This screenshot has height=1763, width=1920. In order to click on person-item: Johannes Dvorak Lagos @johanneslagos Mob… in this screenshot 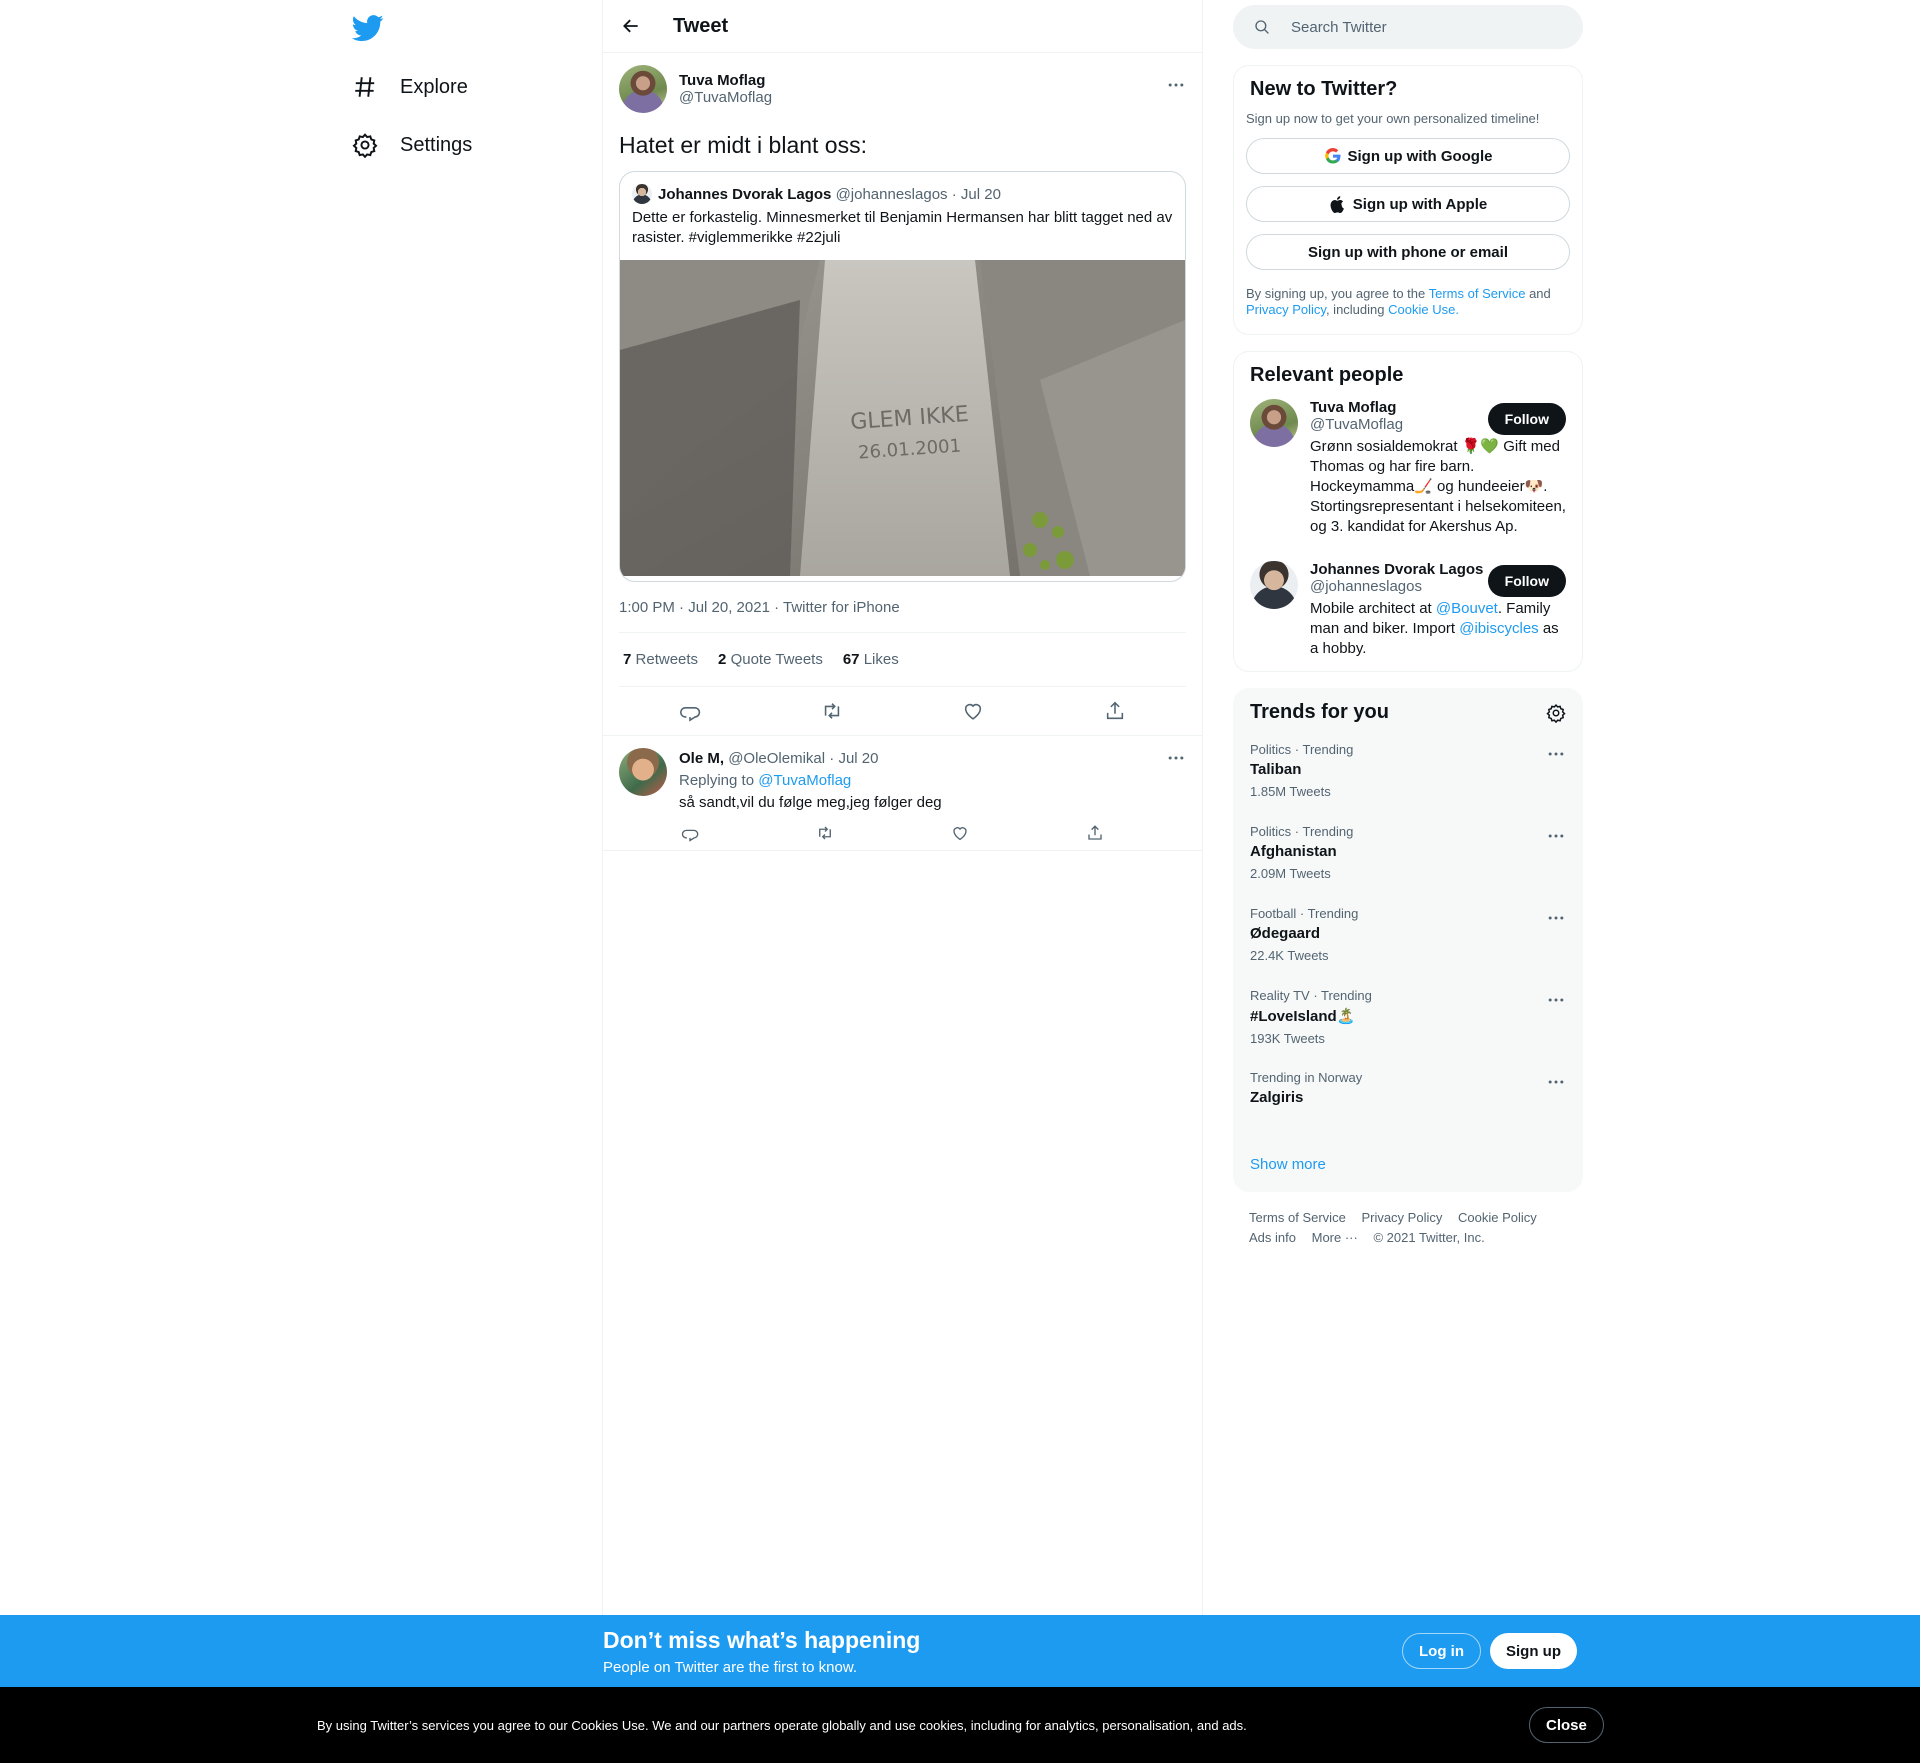, I will do `click(1408, 610)`.